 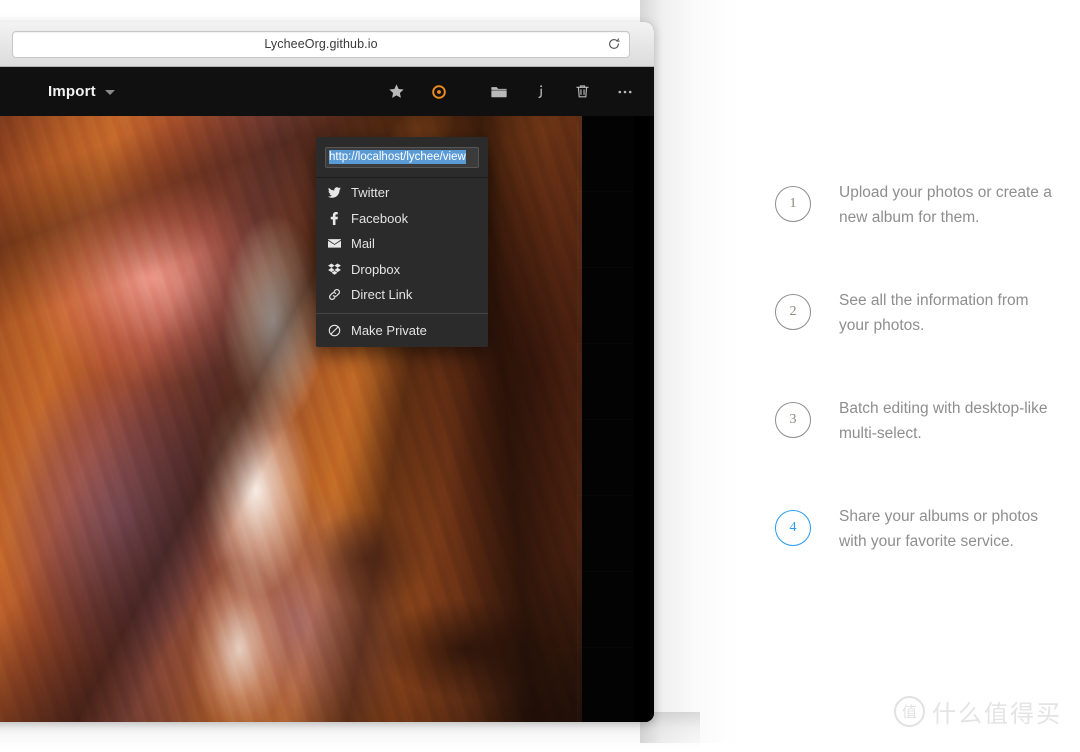 I want to click on link-icon, so click(x=338, y=294).